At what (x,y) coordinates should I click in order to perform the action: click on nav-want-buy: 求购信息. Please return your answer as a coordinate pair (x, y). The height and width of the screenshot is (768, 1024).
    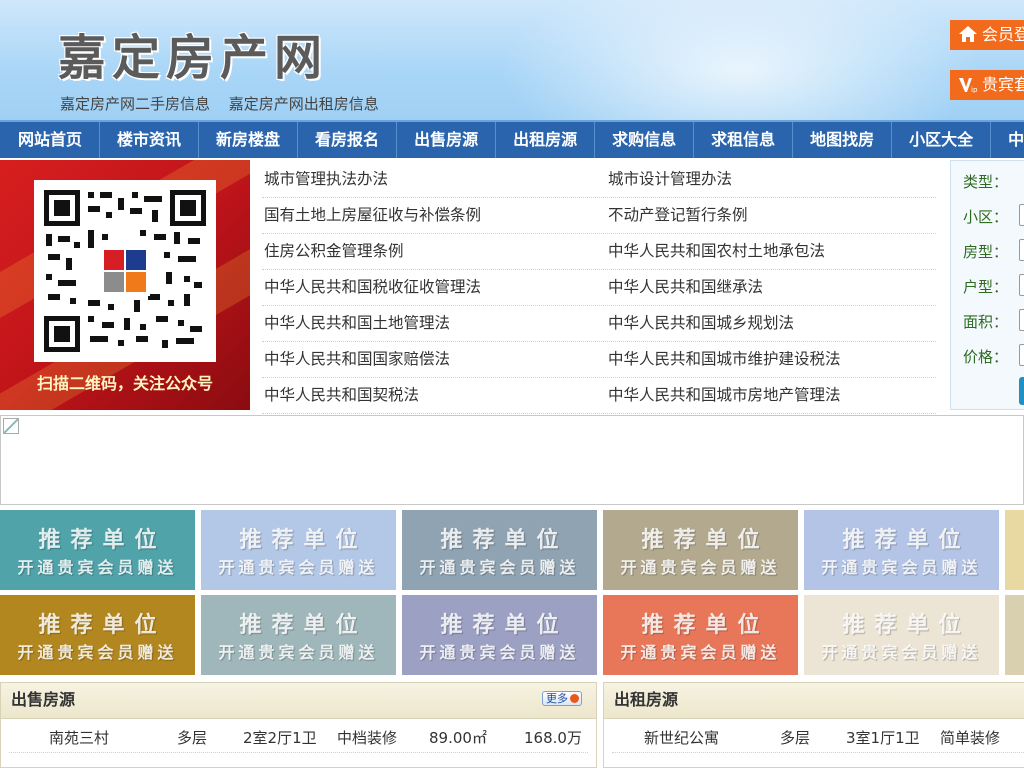
    Looking at the image, I should click on (645, 140).